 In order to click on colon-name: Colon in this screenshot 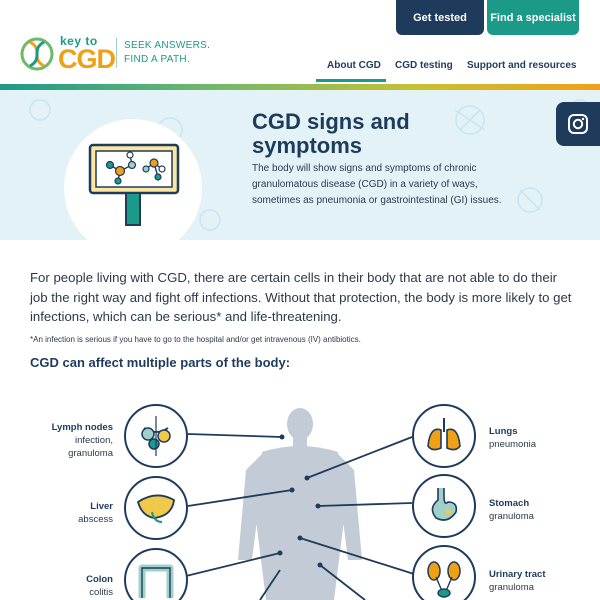, I will do `click(99, 579)`.